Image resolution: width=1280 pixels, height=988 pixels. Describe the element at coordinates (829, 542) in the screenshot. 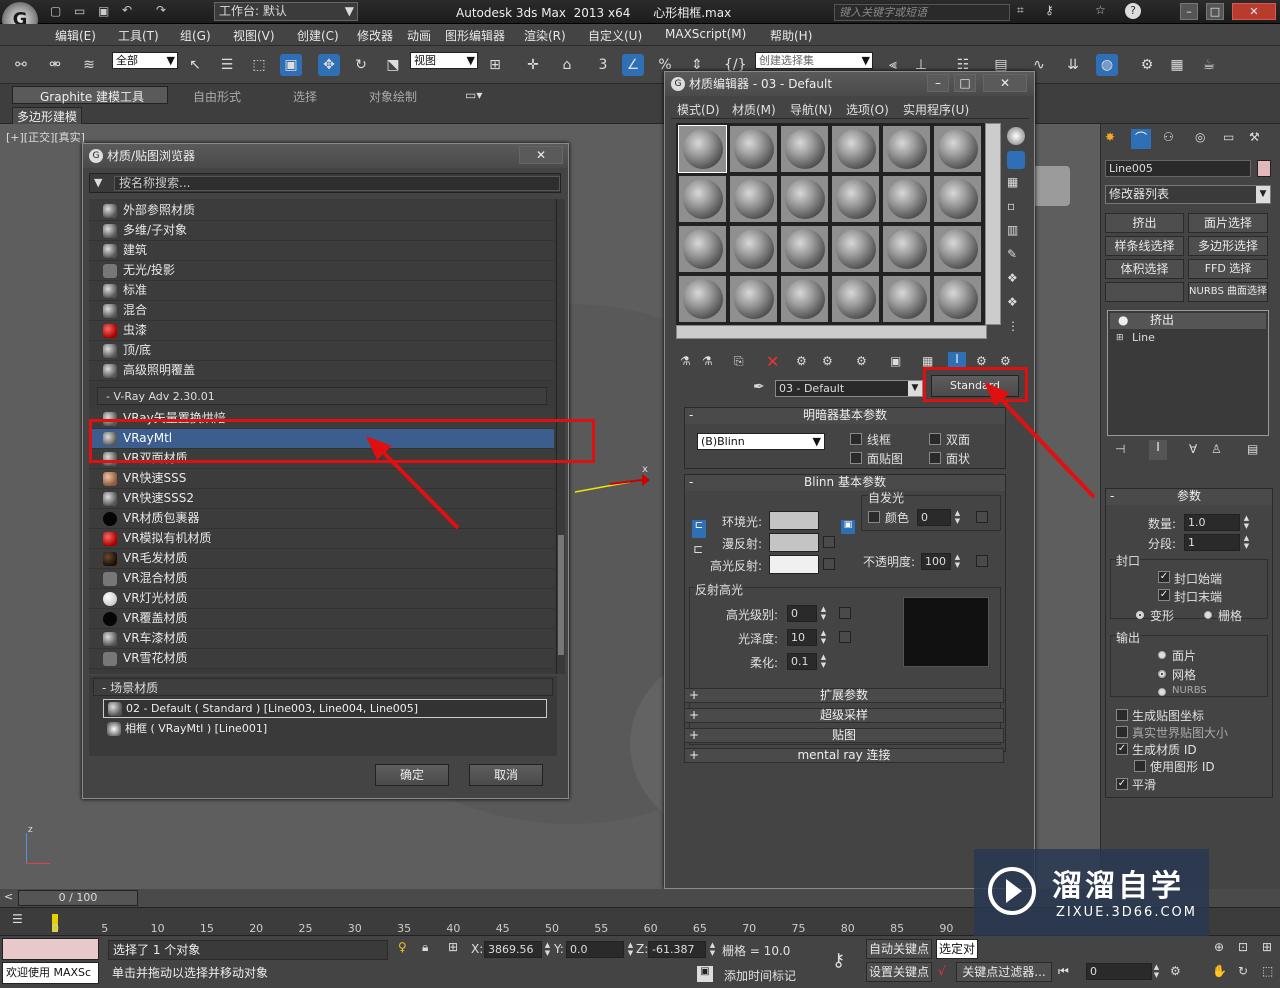

I see `diffuse-map-button` at that location.